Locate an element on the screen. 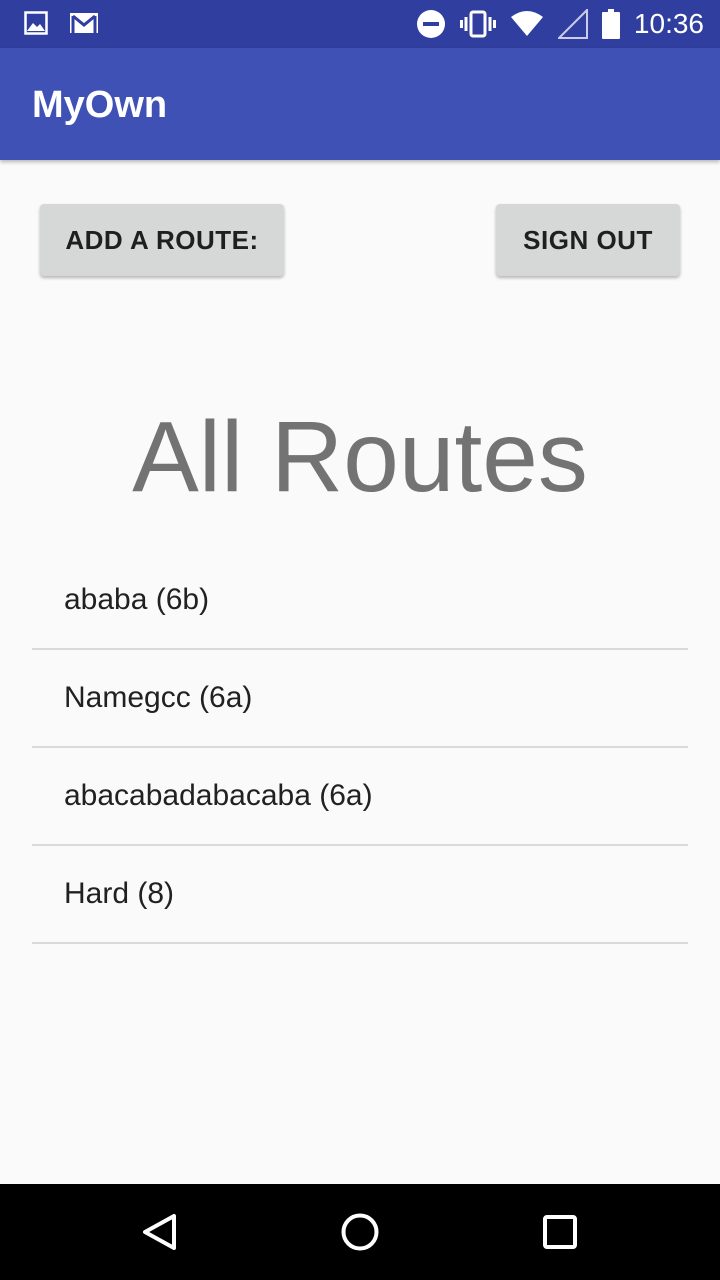 The width and height of the screenshot is (720, 1280). system-icons: 10:36 is located at coordinates (560, 24).